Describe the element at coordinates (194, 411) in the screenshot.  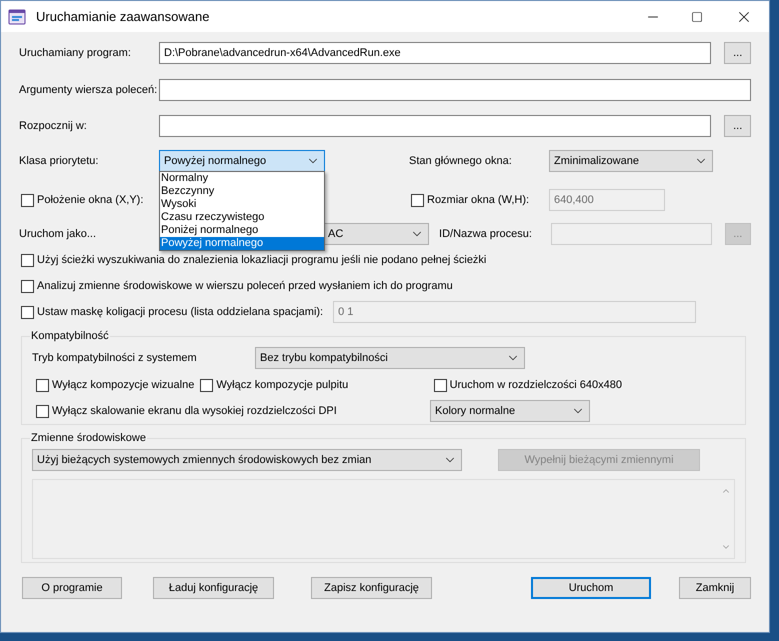
I see `checkbox-label: Wyłącz skalowanie ekranu dla wysokiej rozdzielczości DPI` at that location.